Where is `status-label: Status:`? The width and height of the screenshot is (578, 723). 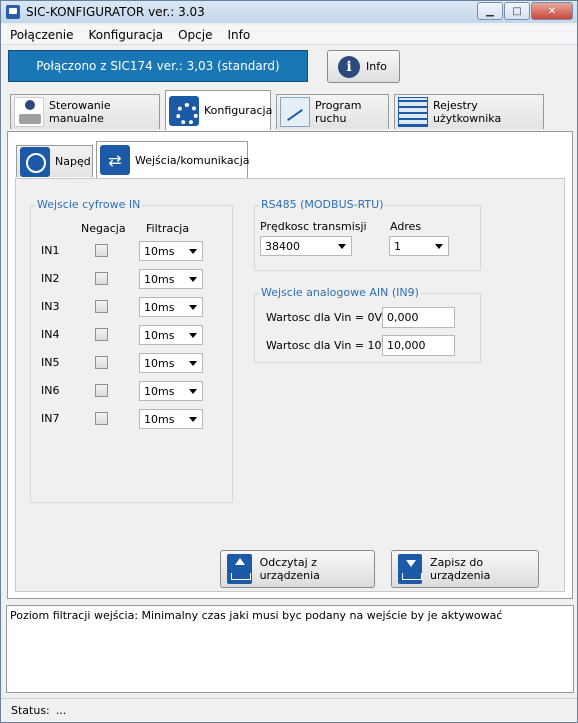
status-label: Status: is located at coordinates (30, 710).